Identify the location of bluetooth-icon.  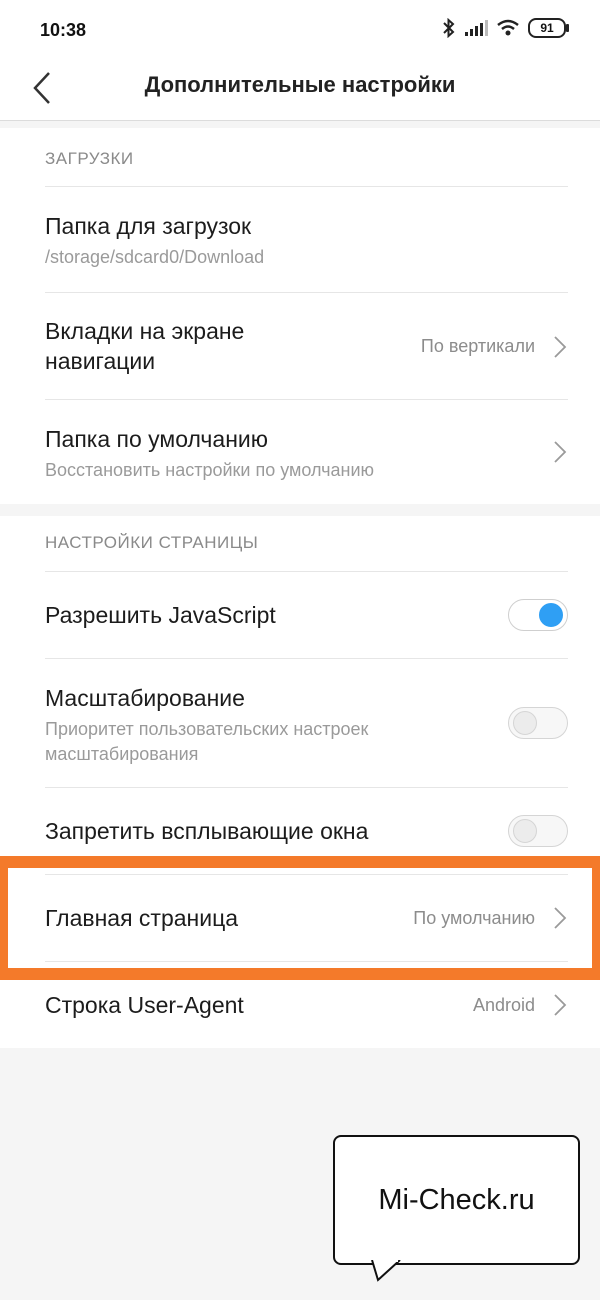
(449, 28).